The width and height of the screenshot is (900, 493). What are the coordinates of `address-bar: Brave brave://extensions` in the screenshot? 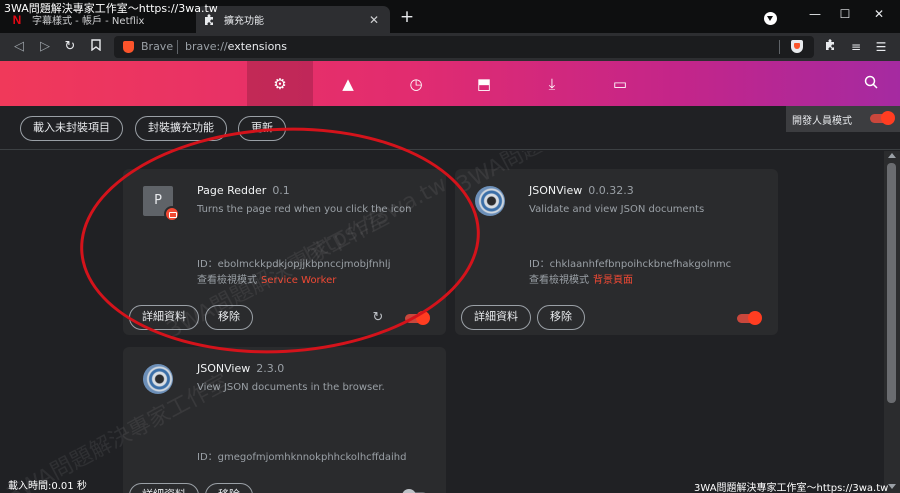 It's located at (464, 47).